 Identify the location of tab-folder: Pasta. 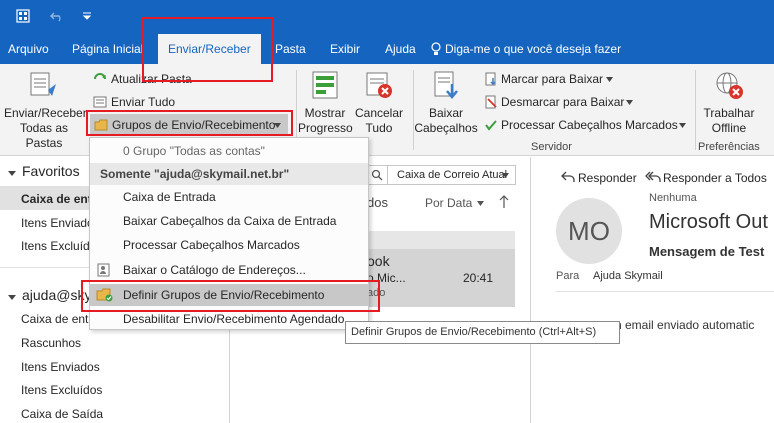
(290, 49).